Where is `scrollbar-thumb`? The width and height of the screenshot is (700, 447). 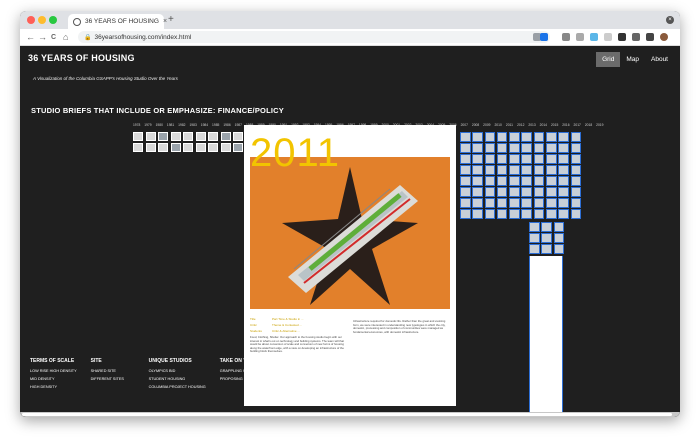 scrollbar-thumb is located at coordinates (347, 414).